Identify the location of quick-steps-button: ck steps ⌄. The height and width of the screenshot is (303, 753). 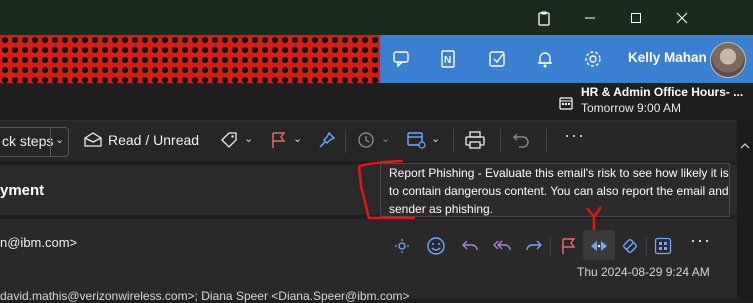
(34, 142).